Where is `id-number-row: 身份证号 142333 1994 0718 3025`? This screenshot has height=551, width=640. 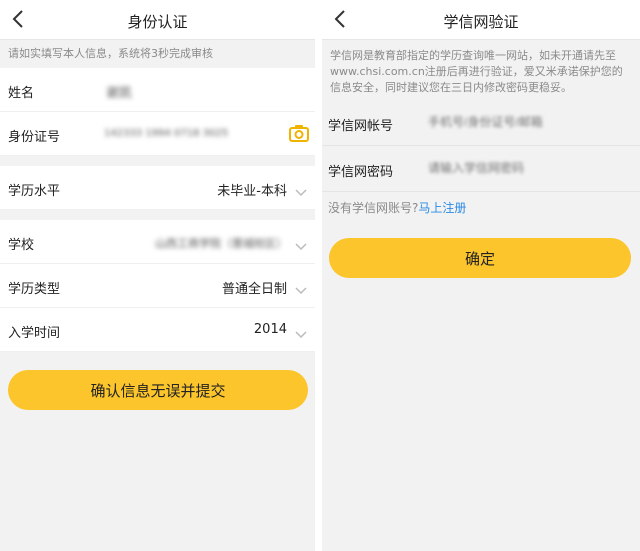
id-number-row: 身份证号 142333 1994 0718 3025 is located at coordinates (157, 134).